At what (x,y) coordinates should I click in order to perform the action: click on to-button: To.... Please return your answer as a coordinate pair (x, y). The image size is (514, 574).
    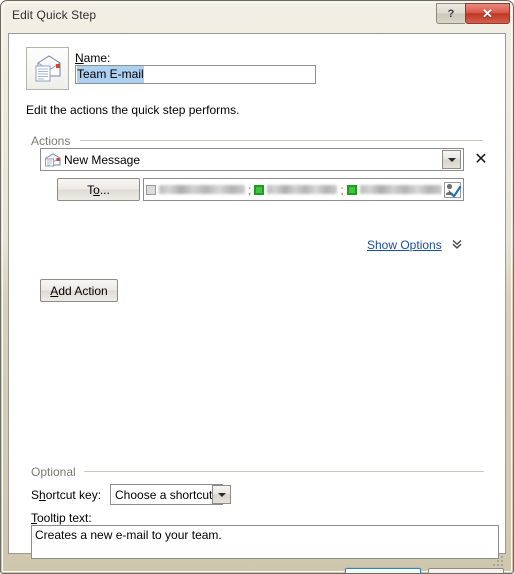
    Looking at the image, I should click on (98, 189).